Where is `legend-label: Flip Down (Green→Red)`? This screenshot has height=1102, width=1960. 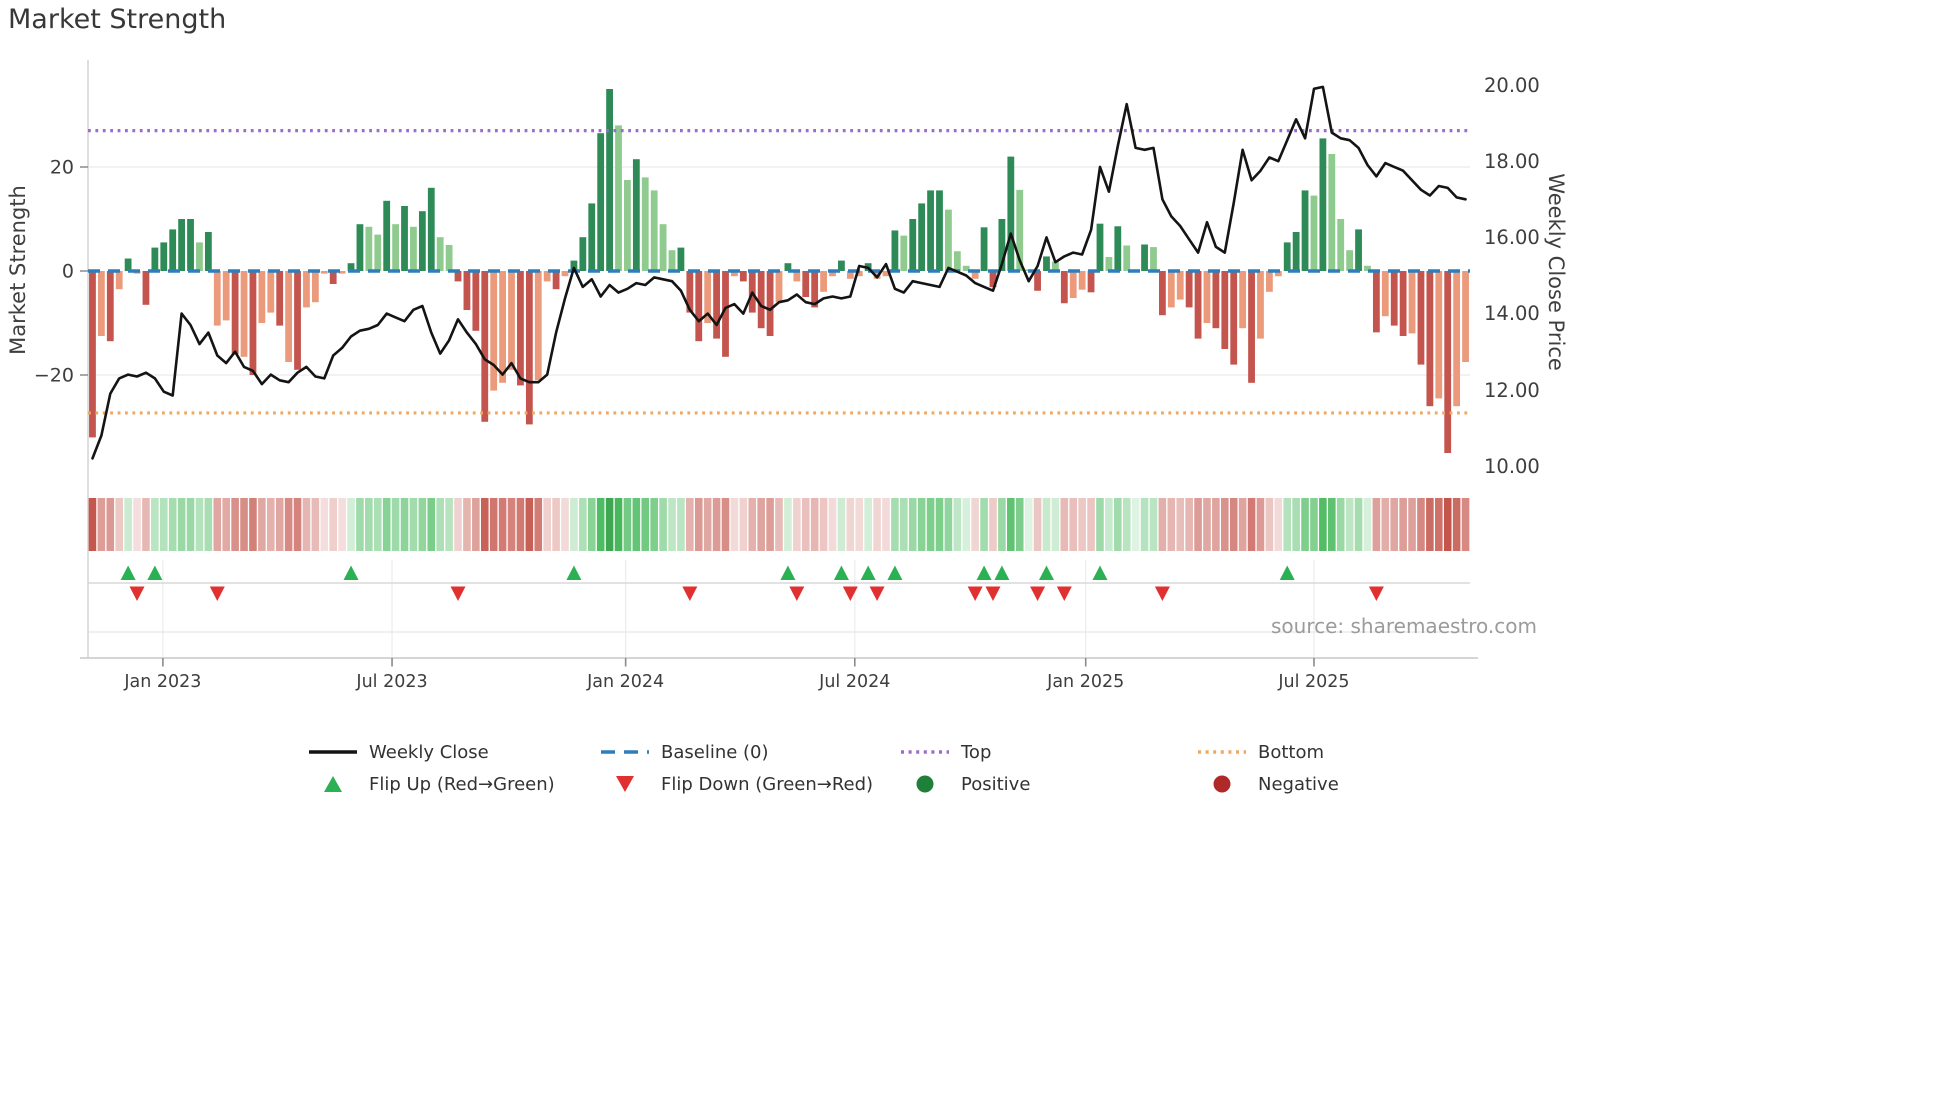
legend-label: Flip Down (Green→Red) is located at coordinates (767, 784).